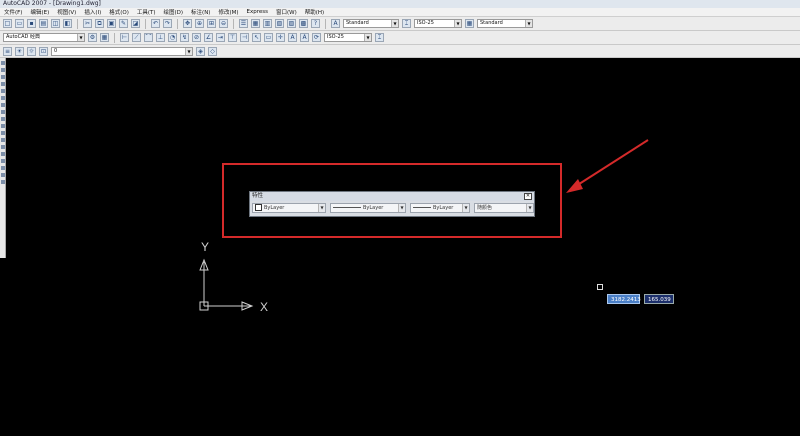 Image resolution: width=800 pixels, height=436 pixels. What do you see at coordinates (274, 208) in the screenshot?
I see `color-value: ByLayer` at bounding box center [274, 208].